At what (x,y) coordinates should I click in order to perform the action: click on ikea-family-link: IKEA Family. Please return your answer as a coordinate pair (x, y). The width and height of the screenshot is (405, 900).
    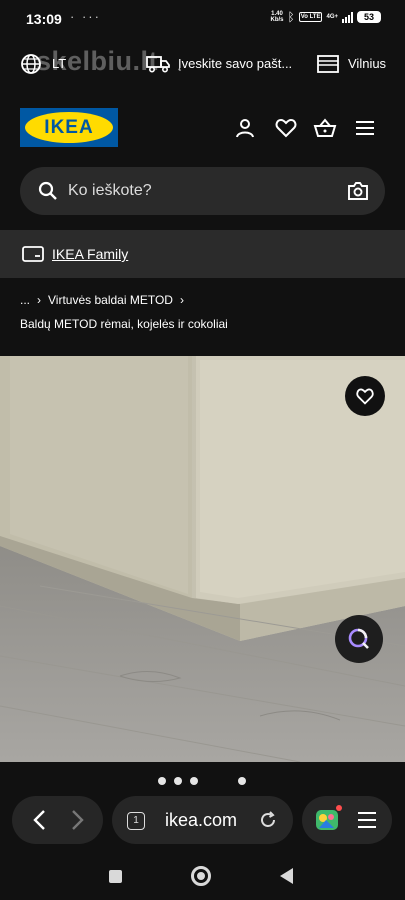
    Looking at the image, I should click on (90, 254).